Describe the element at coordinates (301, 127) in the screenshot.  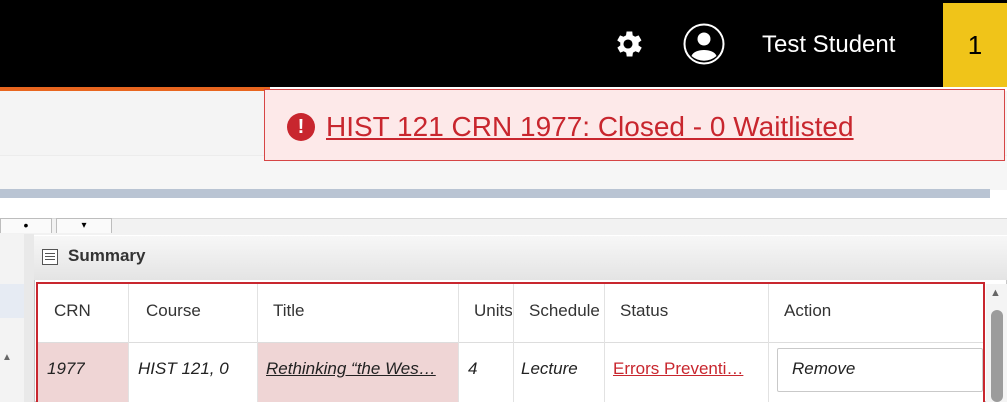
I see `exclamation-circle-icon: !` at that location.